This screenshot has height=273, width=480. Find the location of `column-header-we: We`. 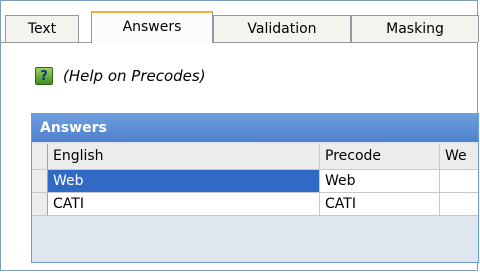

column-header-we: We is located at coordinates (460, 156).